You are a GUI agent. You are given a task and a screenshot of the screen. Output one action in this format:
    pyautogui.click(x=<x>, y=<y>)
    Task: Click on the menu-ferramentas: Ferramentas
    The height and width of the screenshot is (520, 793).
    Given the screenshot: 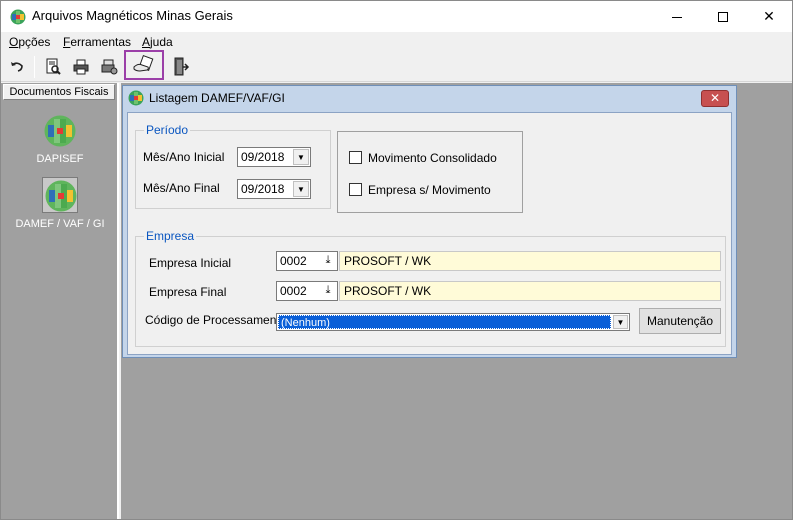 What is the action you would take?
    pyautogui.click(x=97, y=42)
    